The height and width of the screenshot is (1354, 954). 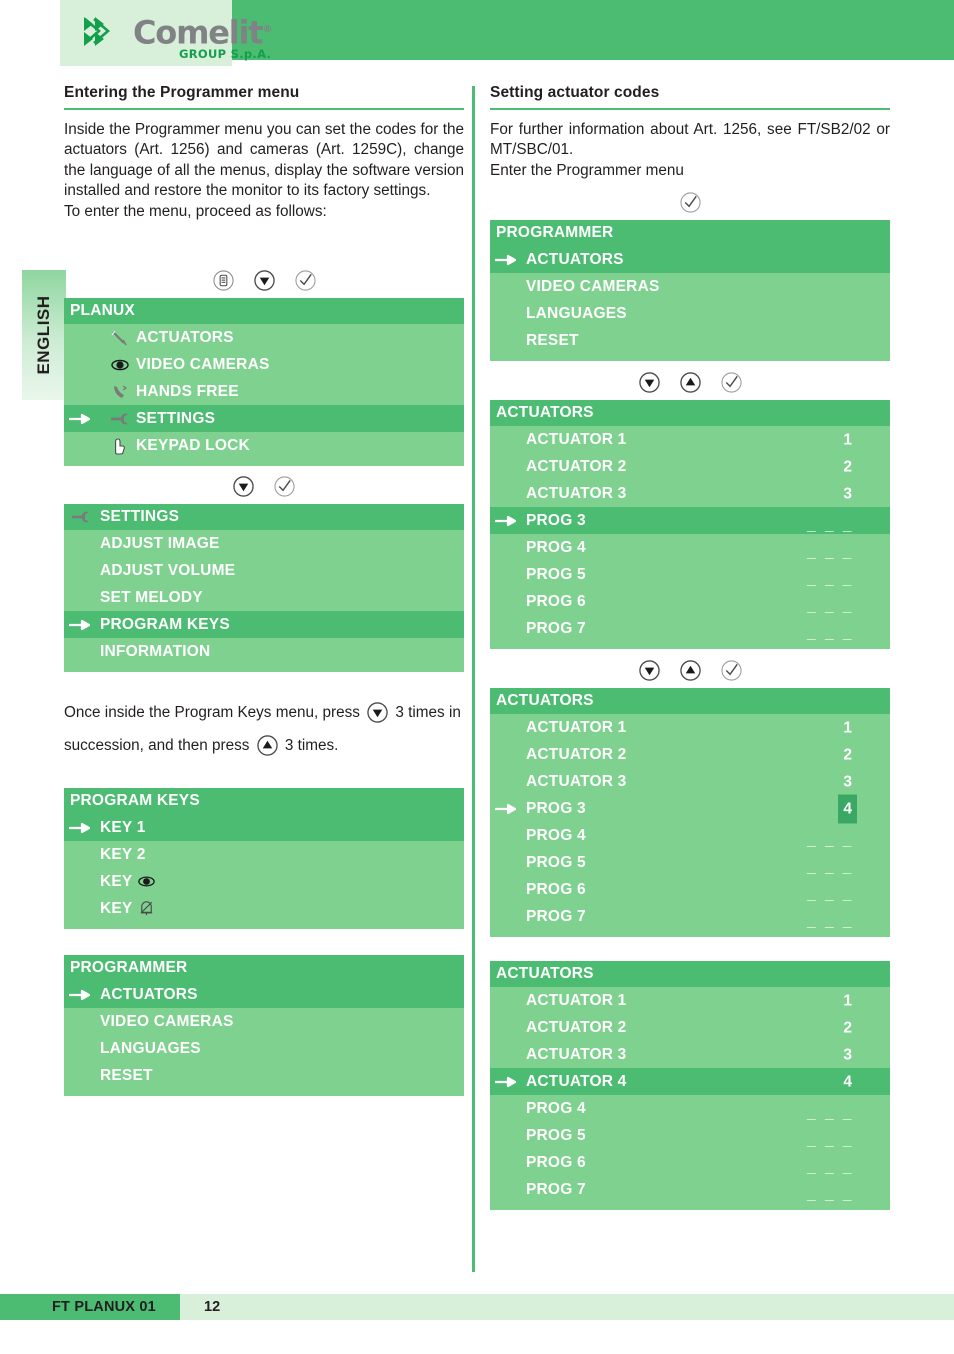 I want to click on eye-icon, so click(x=147, y=881).